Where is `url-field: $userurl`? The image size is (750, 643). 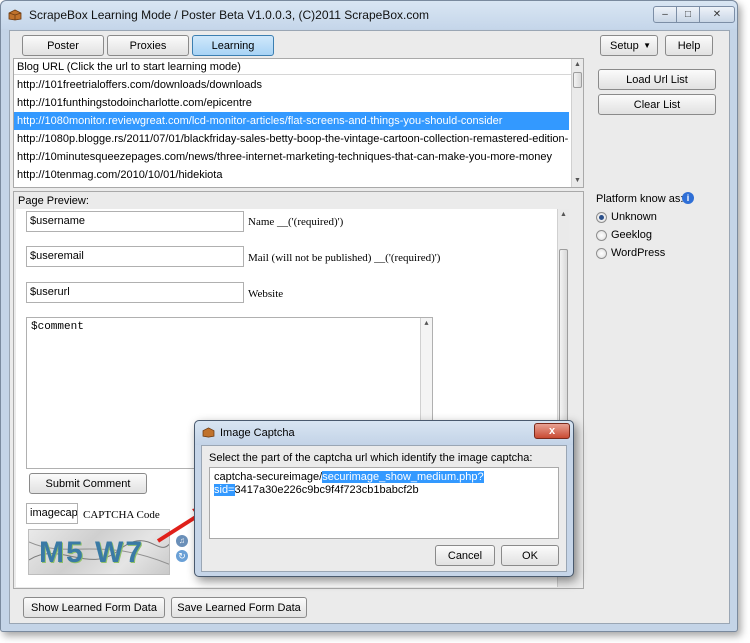
url-field: $userurl is located at coordinates (135, 292).